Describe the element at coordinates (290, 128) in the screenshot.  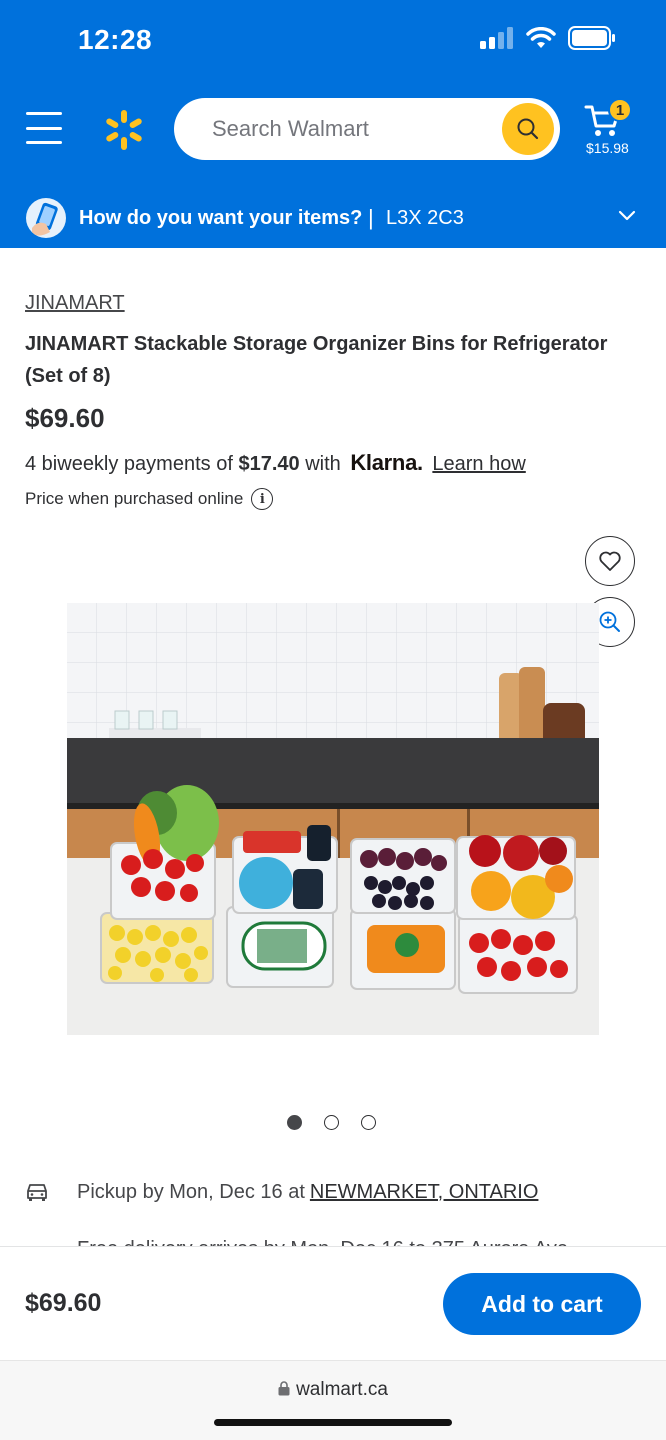
I see `search-placeholder: Search Walmart` at that location.